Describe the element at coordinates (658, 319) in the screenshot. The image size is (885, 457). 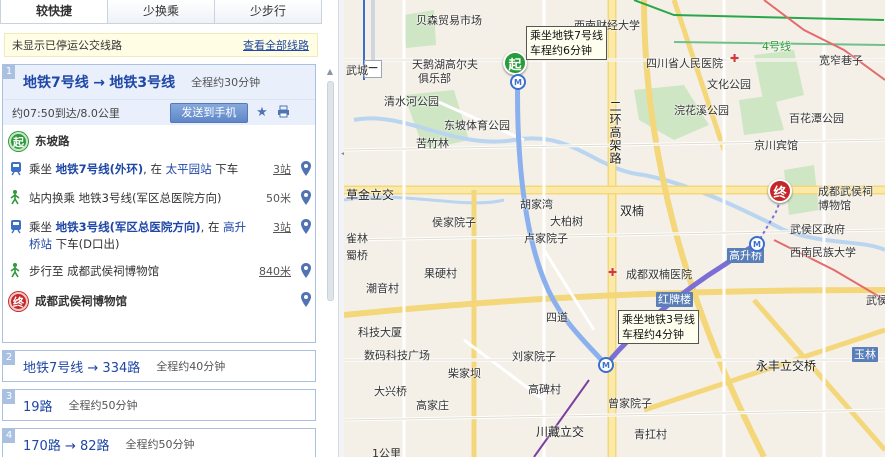
I see `callout-line: 乘坐地铁3号线` at that location.